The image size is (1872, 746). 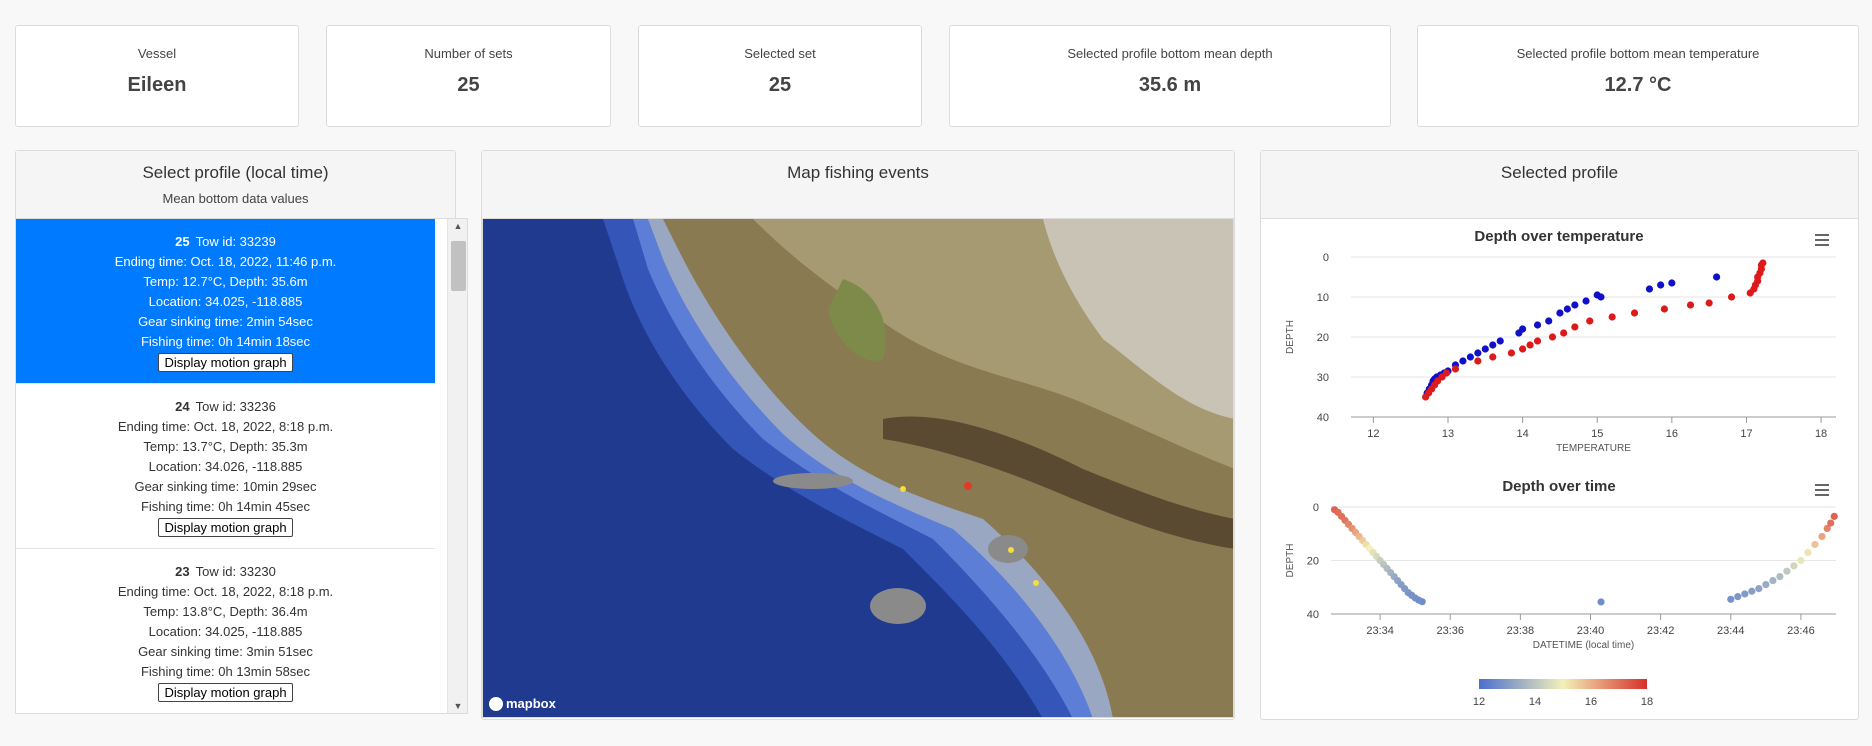 What do you see at coordinates (157, 53) in the screenshot?
I see `vessel-label: Vessel` at bounding box center [157, 53].